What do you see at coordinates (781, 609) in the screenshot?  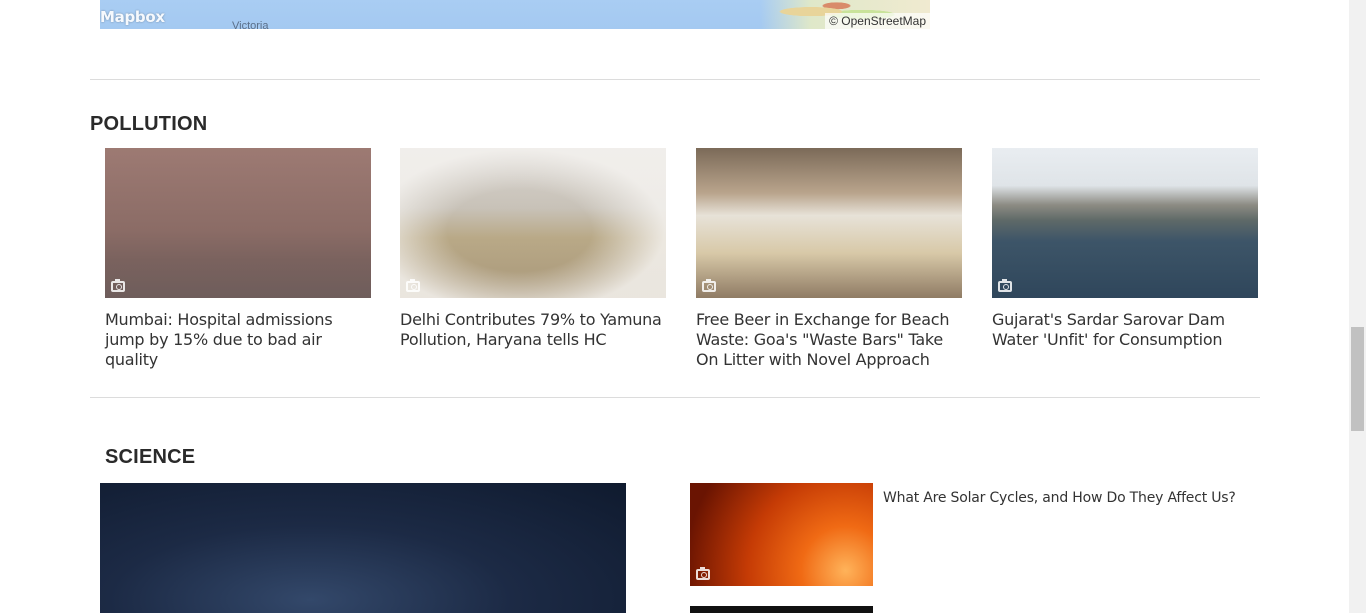 I see `science-article-thumbnail-next` at bounding box center [781, 609].